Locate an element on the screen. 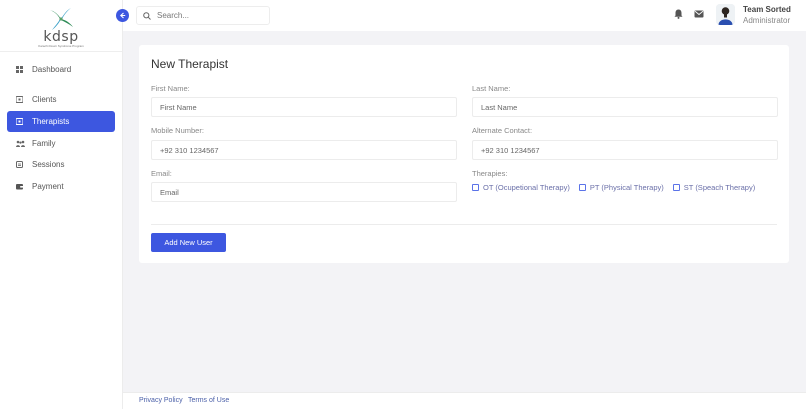 The height and width of the screenshot is (409, 806). clients-icon is located at coordinates (19, 99).